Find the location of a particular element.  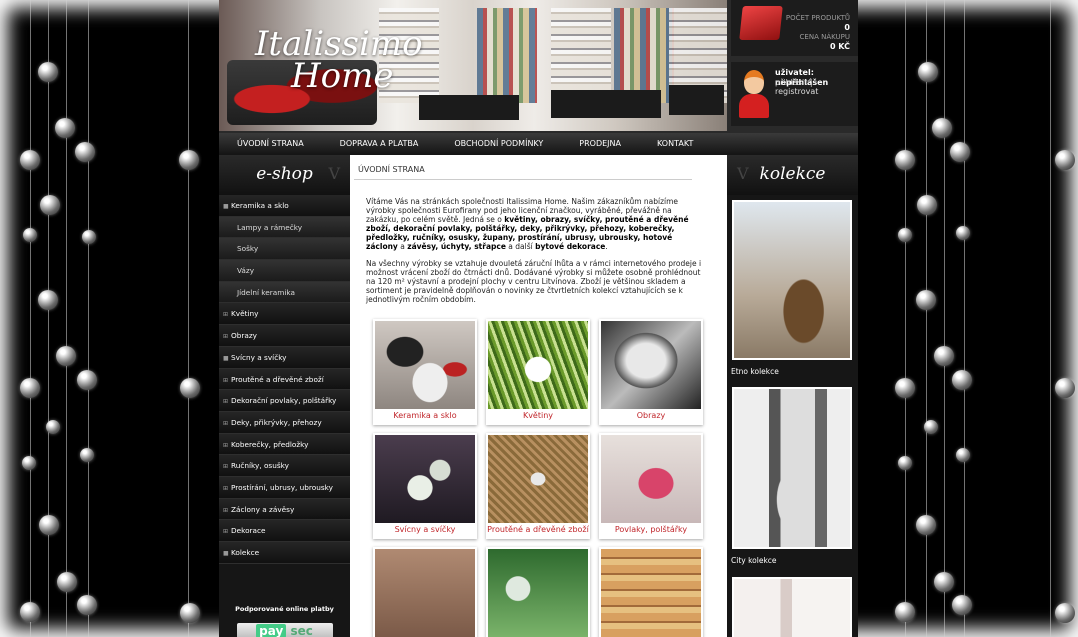

tile-kvetiny: Květiny is located at coordinates (538, 372).